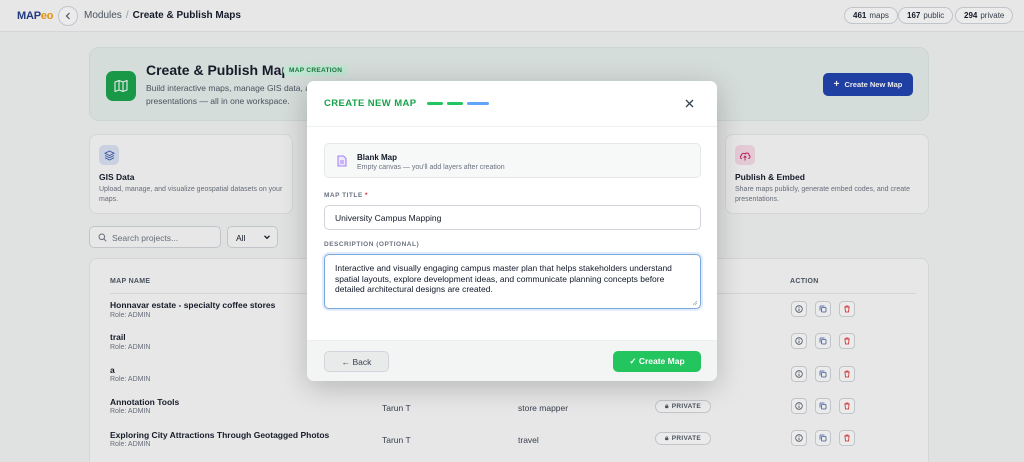 Image resolution: width=1024 pixels, height=462 pixels. I want to click on document-icon, so click(342, 161).